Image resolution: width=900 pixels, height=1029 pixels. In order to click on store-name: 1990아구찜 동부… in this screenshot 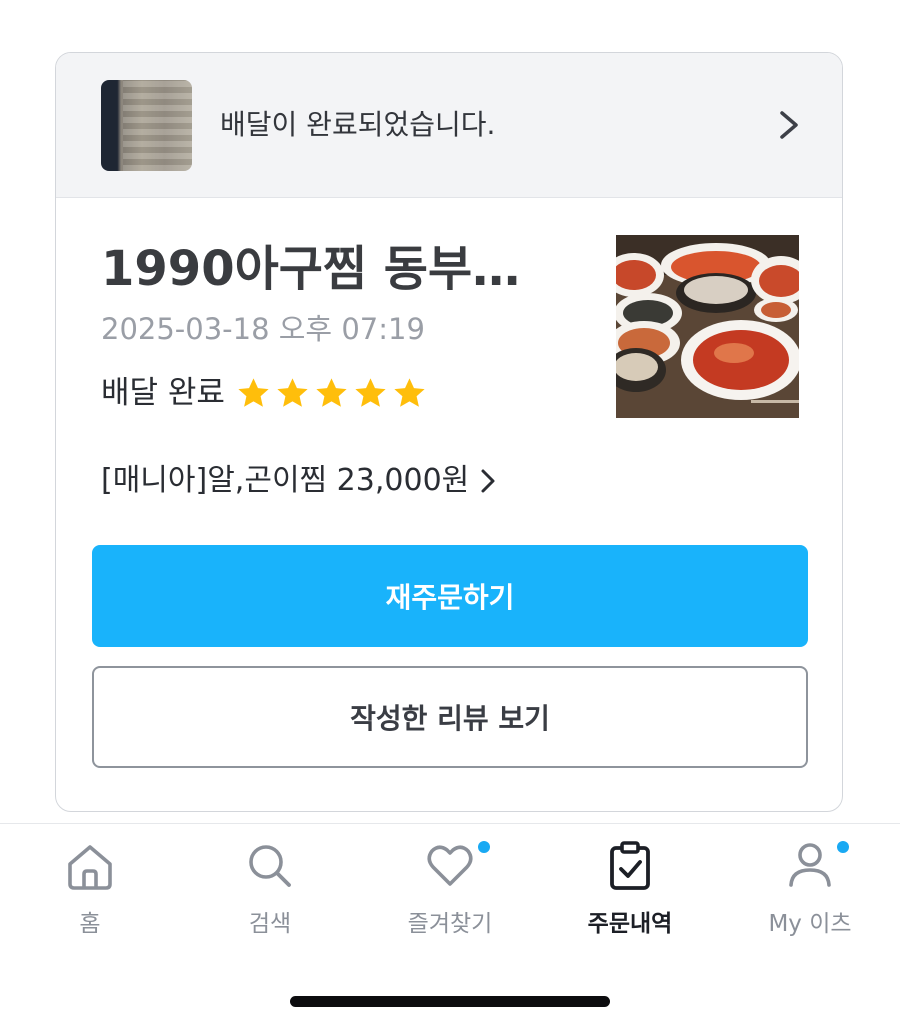, I will do `click(310, 269)`.